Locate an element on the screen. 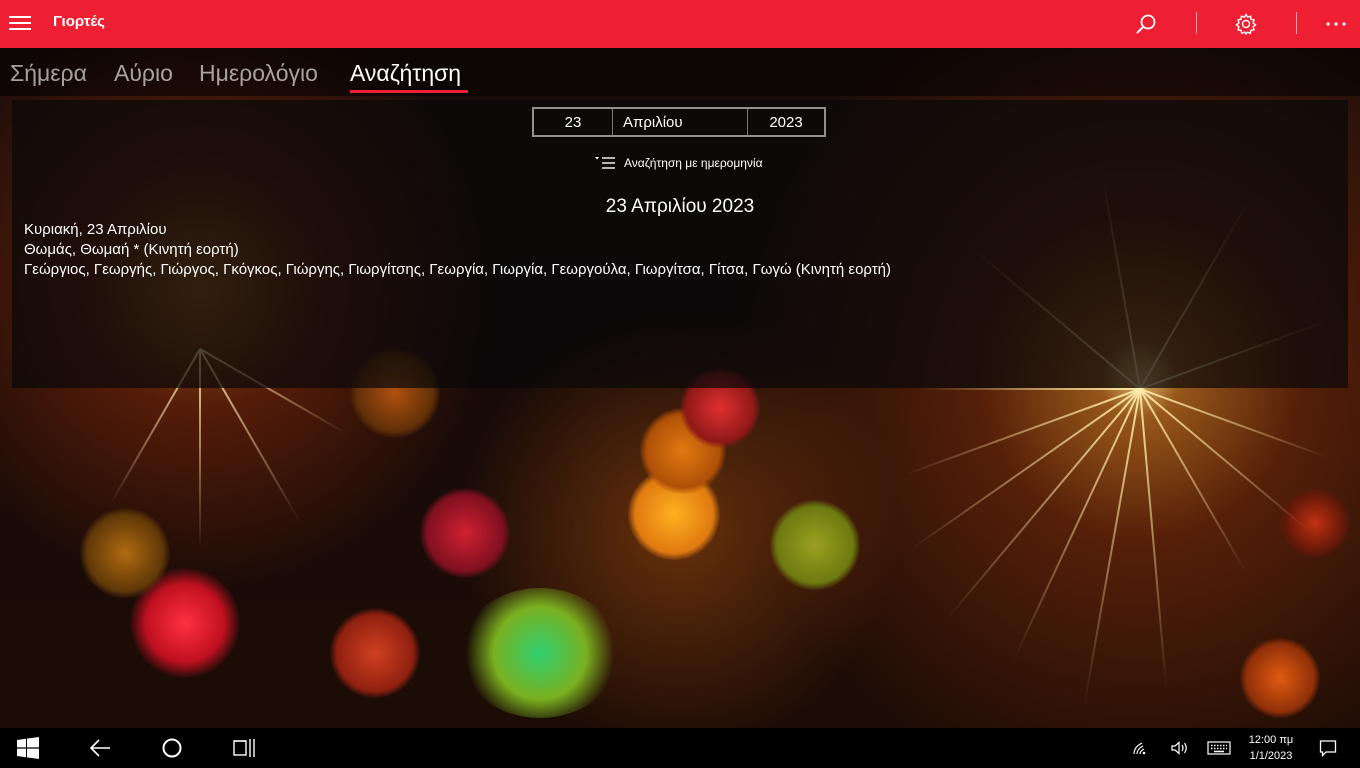 The width and height of the screenshot is (1360, 768). notification-icon is located at coordinates (1328, 748).